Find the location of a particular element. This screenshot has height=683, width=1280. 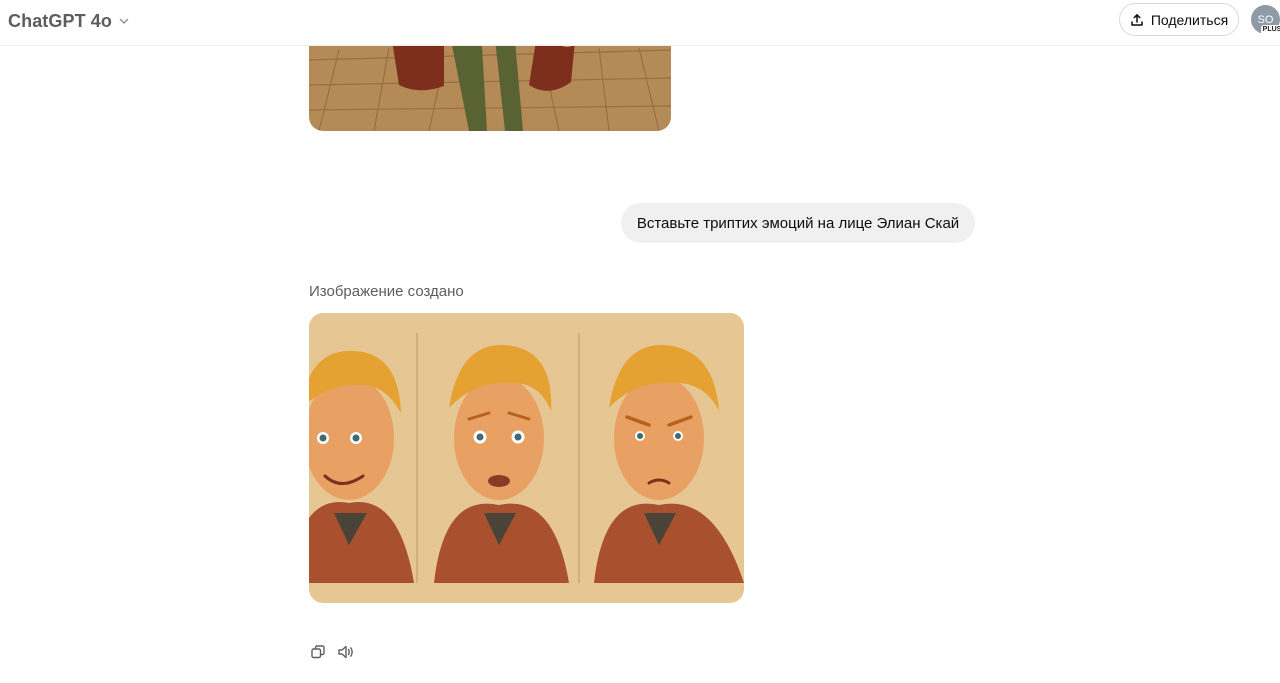

generated-emotion-triptych-image is located at coordinates (526, 458).